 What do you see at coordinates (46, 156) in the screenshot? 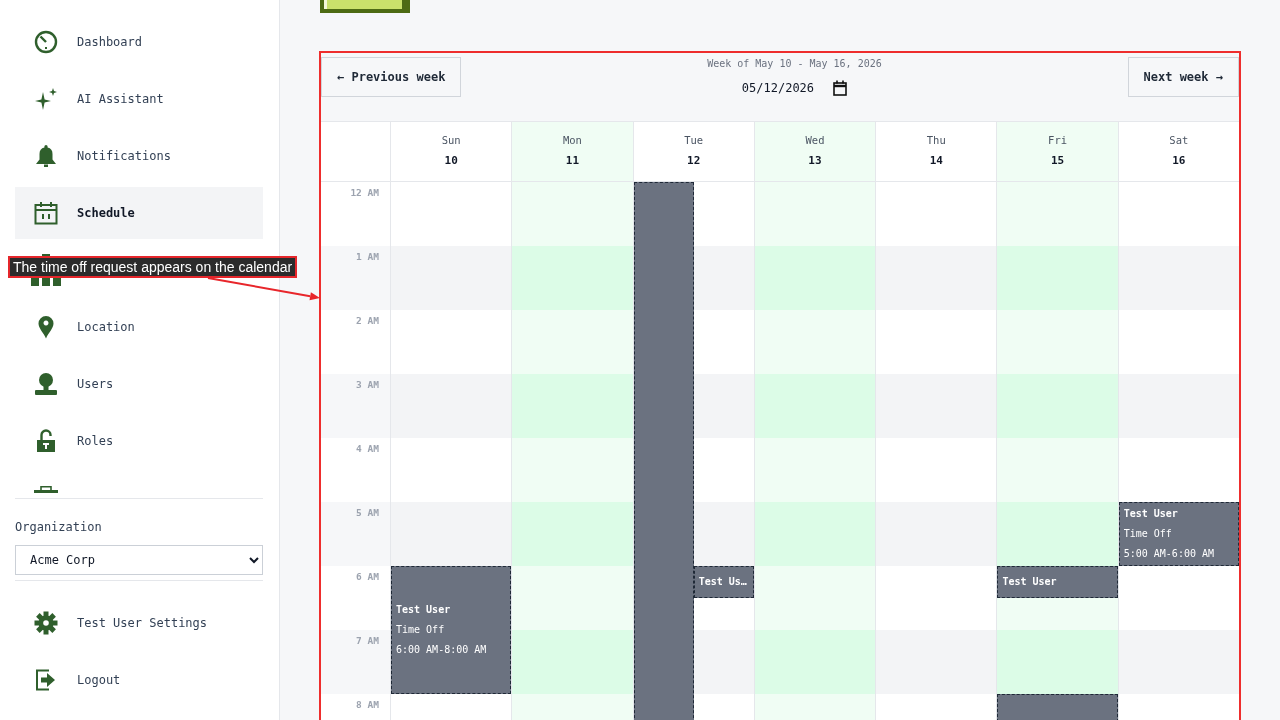
I see `bell-icon` at bounding box center [46, 156].